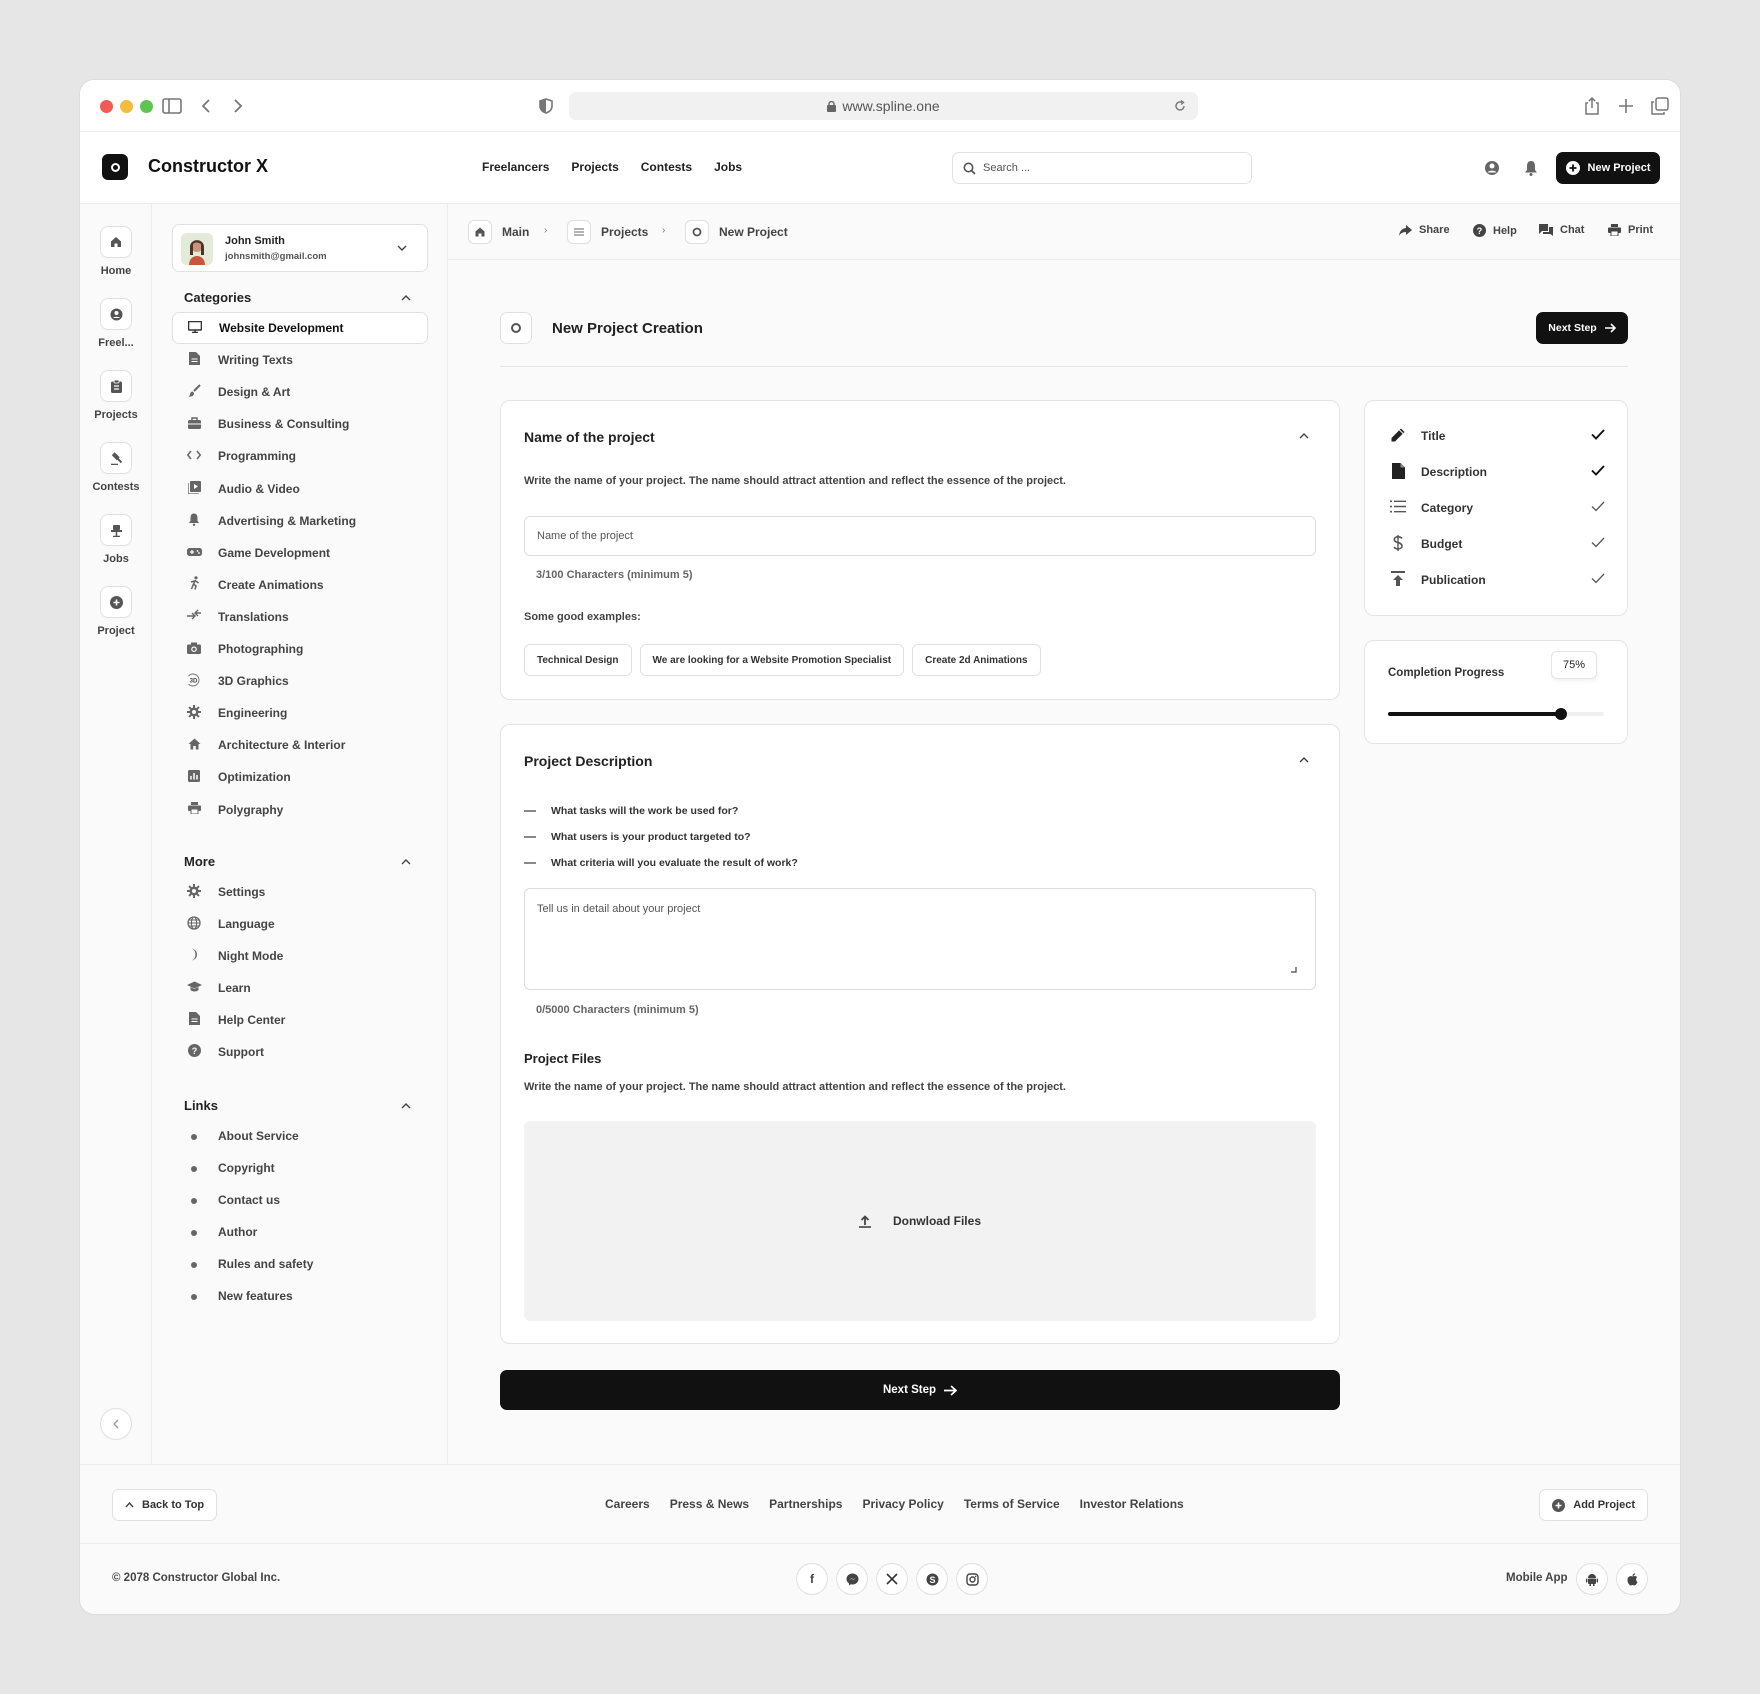 This screenshot has width=1760, height=1694. I want to click on breadcrumb-main: Main, so click(498, 232).